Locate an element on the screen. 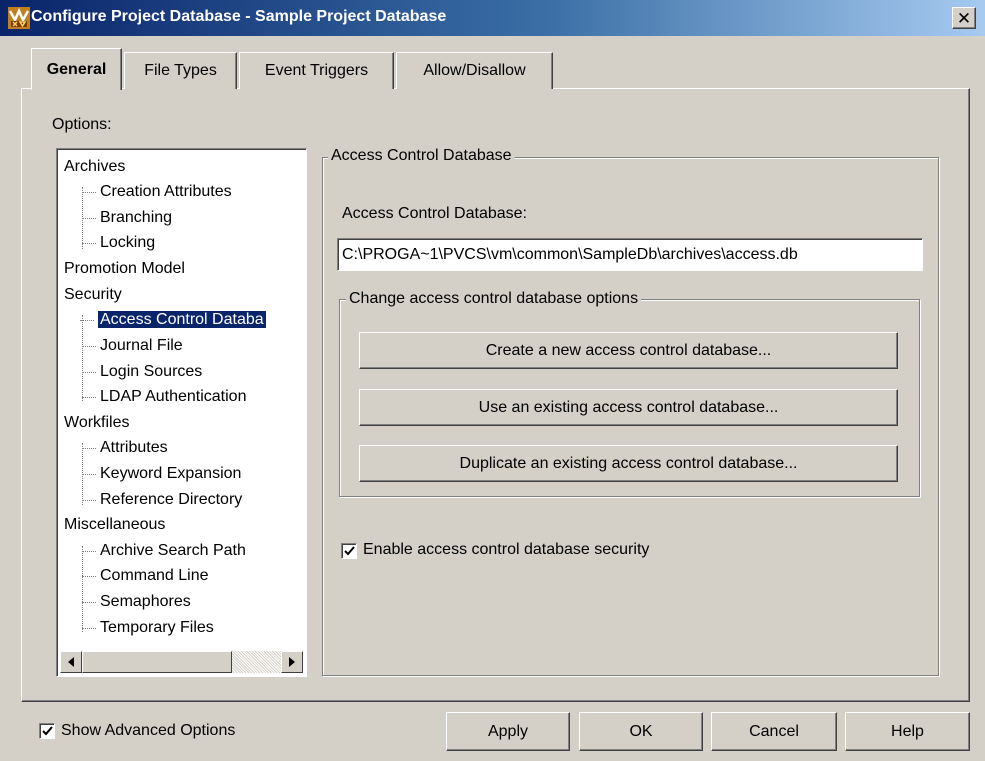 This screenshot has height=761, width=985. tree-item-ldap-authentication: LDAP Authentication is located at coordinates (163, 397).